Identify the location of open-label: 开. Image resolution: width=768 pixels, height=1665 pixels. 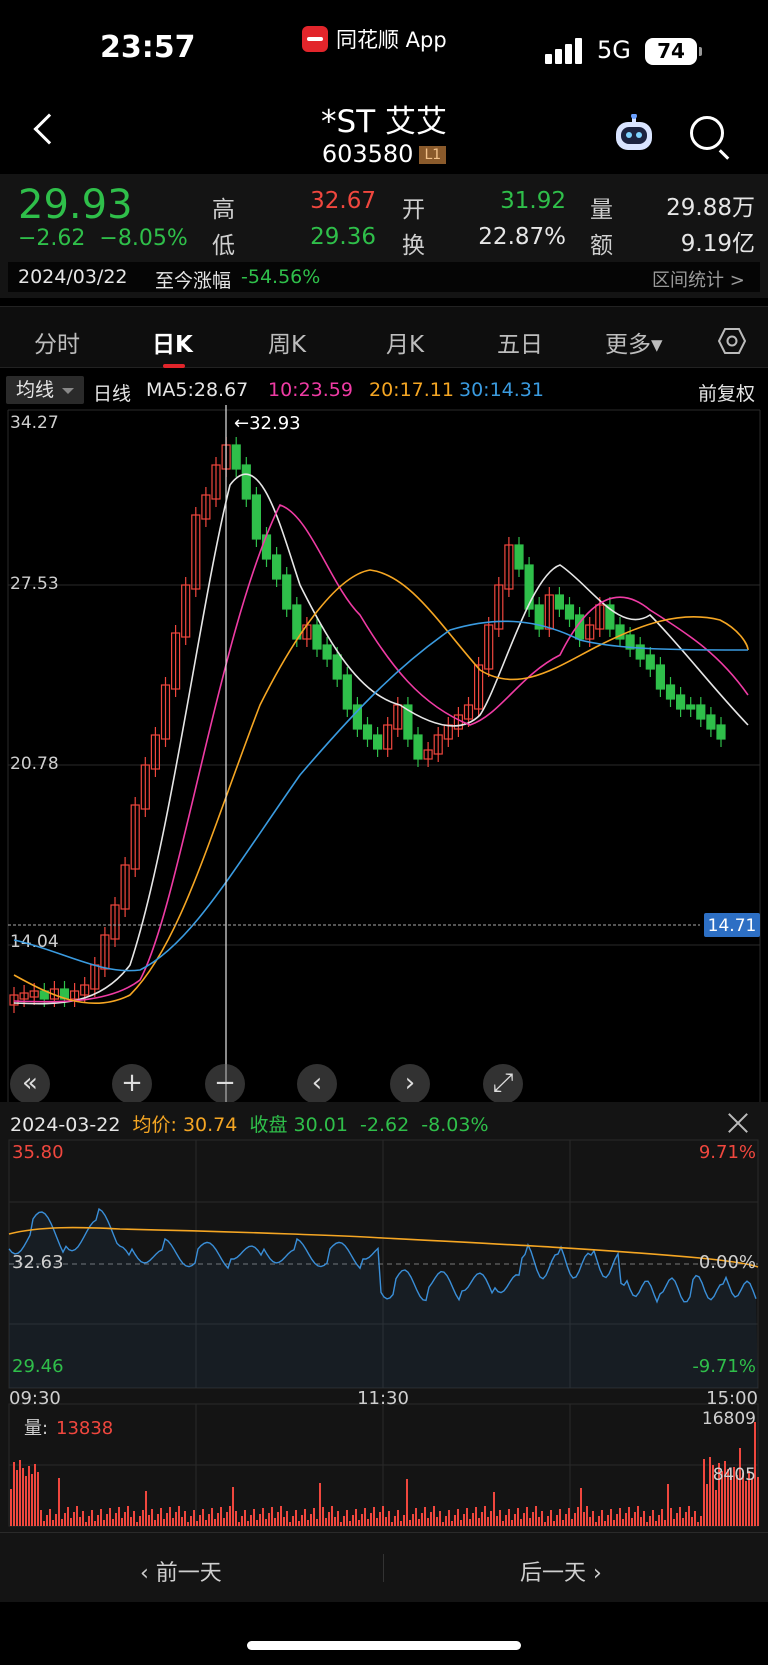
(413, 210).